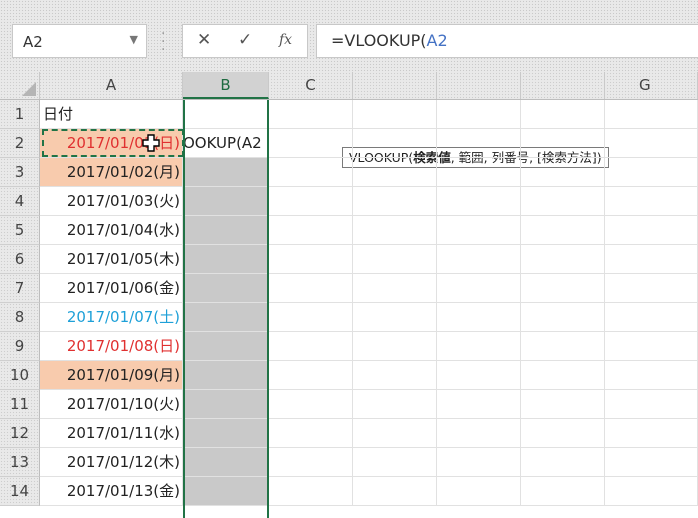 The height and width of the screenshot is (518, 698). What do you see at coordinates (20, 85) in the screenshot?
I see `select-all-button` at bounding box center [20, 85].